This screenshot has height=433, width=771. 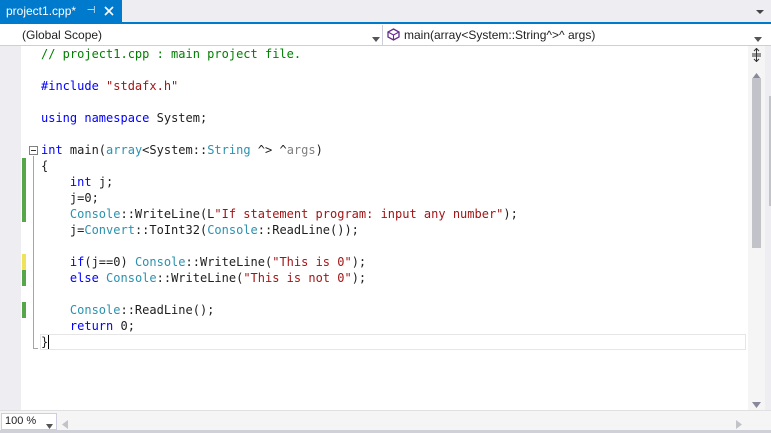 I want to click on outline-guide, so click(x=33, y=252).